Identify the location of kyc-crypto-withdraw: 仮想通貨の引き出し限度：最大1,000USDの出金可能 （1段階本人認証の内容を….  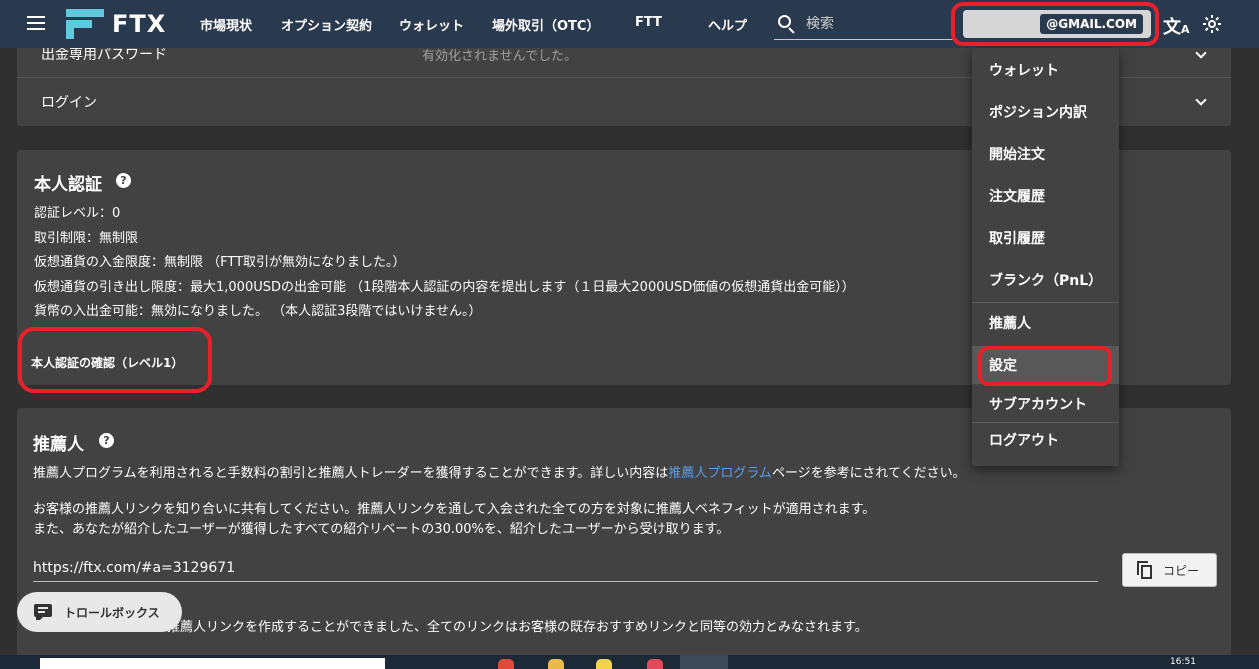
(444, 287).